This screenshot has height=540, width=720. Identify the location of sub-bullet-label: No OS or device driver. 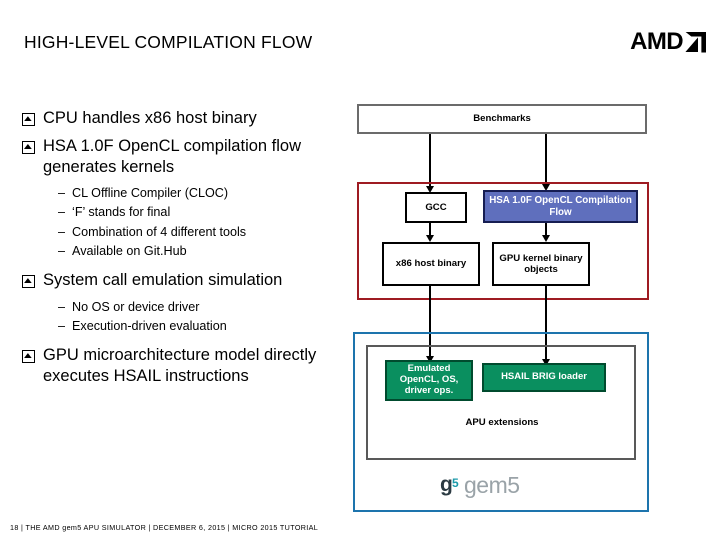
(136, 306).